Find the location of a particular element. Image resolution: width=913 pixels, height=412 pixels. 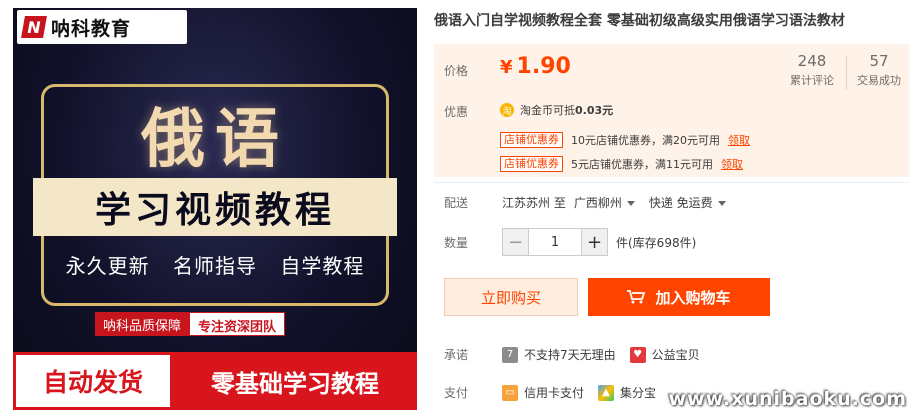

image-bottom-banner: 自动发货 零基础学习教程 is located at coordinates (215, 381).